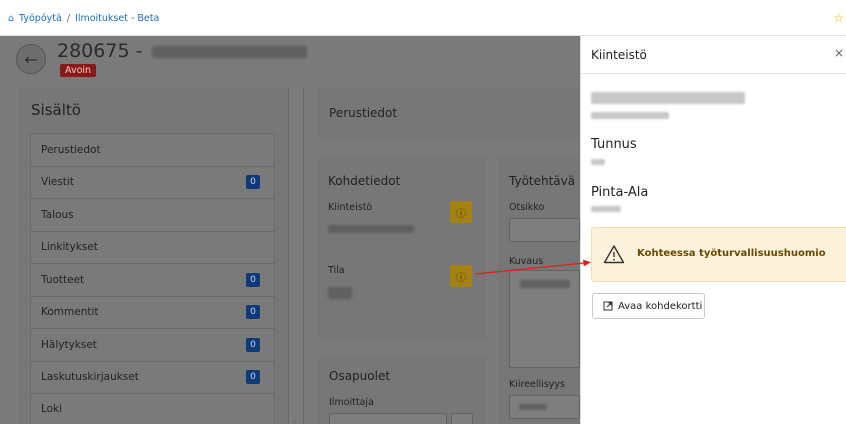 Image resolution: width=846 pixels, height=424 pixels. Describe the element at coordinates (537, 384) in the screenshot. I see `urgency-label: Kiireellisyys` at that location.